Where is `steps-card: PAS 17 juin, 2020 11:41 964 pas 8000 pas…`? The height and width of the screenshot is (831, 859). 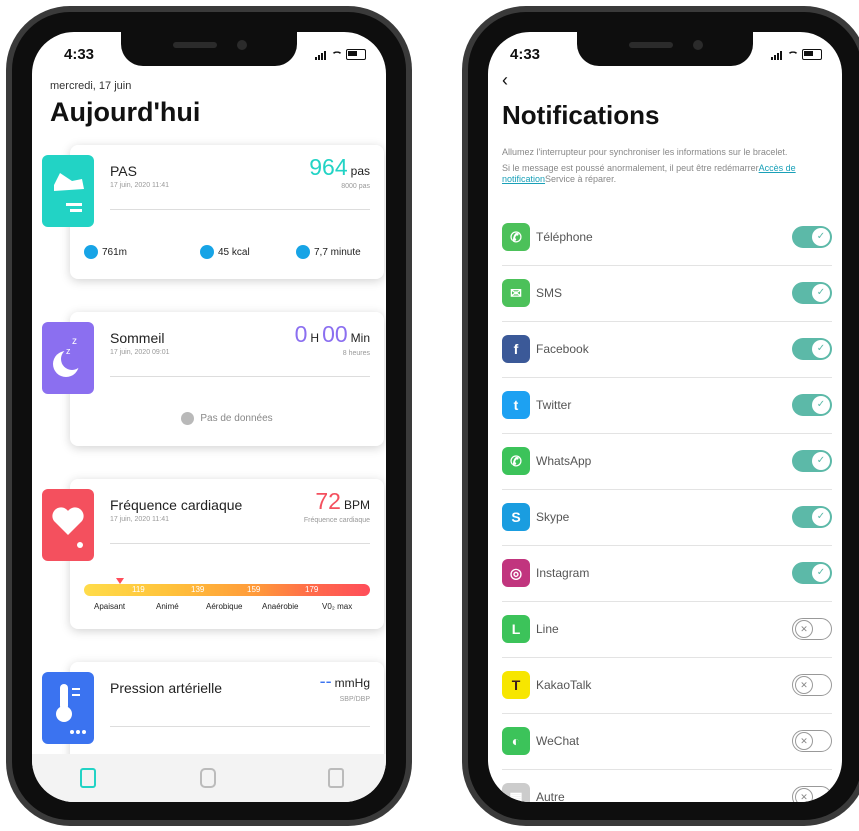 steps-card: PAS 17 juin, 2020 11:41 964 pas 8000 pas… is located at coordinates (213, 212).